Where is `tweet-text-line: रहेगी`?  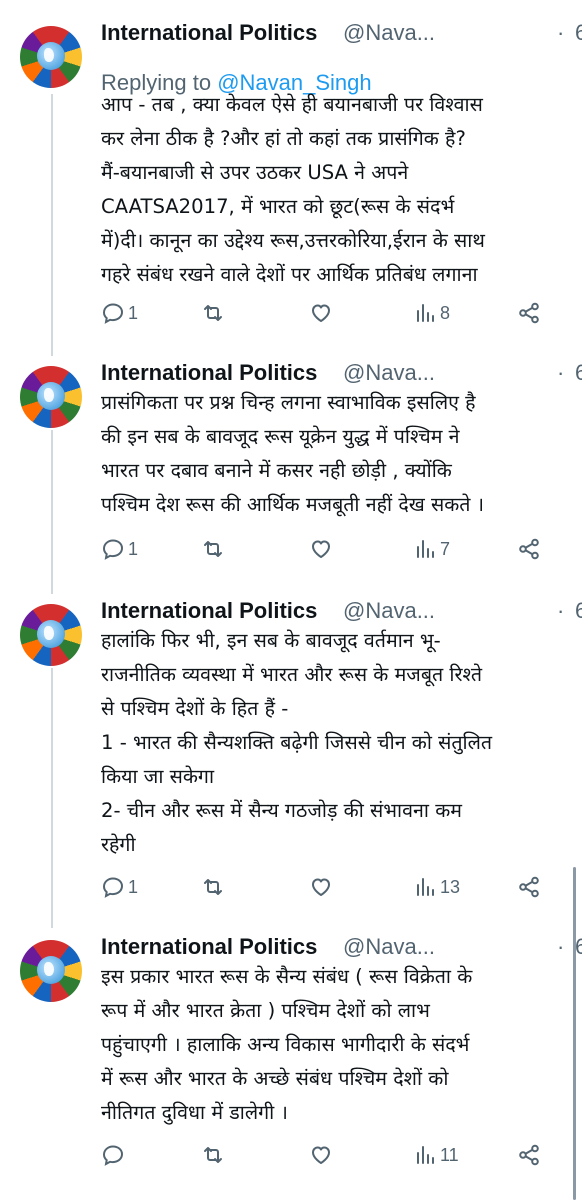 tweet-text-line: रहेगी is located at coordinates (118, 844).